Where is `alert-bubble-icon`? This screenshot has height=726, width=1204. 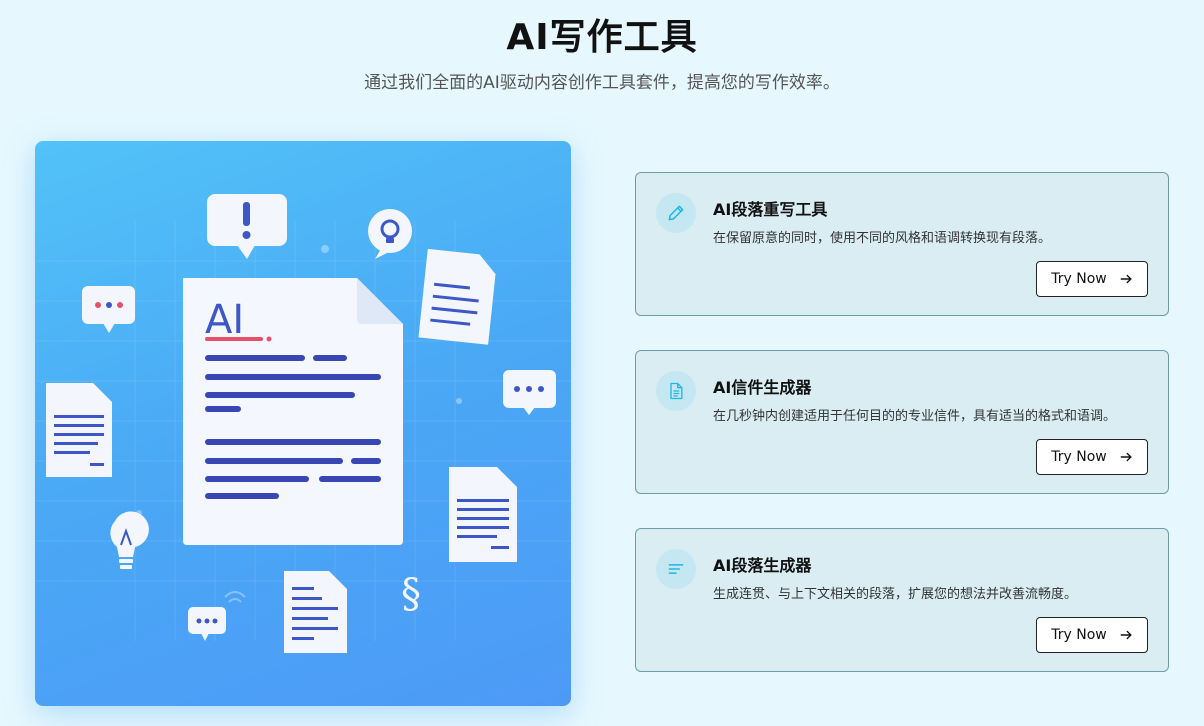
alert-bubble-icon is located at coordinates (247, 226).